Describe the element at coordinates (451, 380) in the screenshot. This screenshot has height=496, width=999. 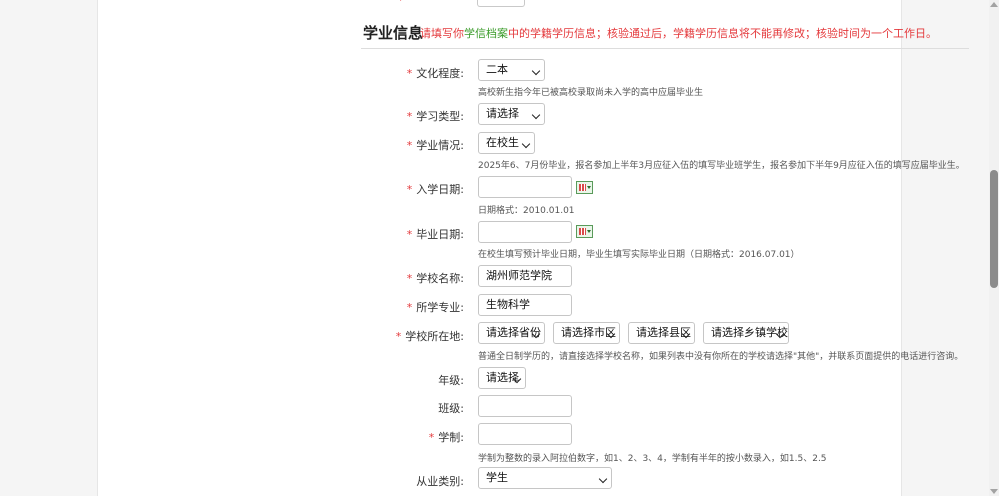
I see `grade-label: 年级:` at that location.